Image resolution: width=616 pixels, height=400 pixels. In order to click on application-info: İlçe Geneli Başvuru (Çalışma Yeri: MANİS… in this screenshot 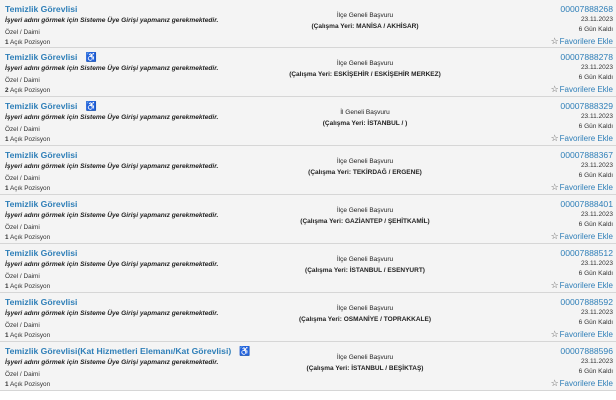, I will do `click(365, 21)`.